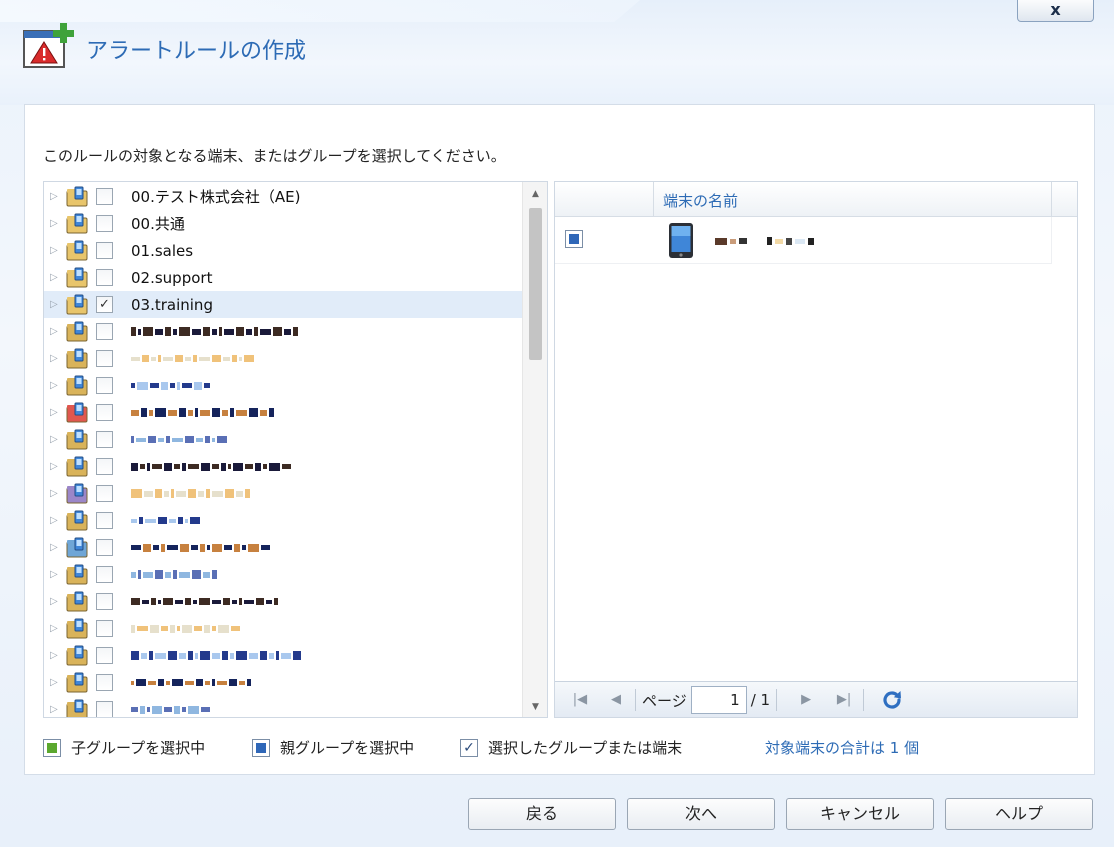  Describe the element at coordinates (283, 277) in the screenshot. I see `tree-item: ▷ 02.support` at that location.